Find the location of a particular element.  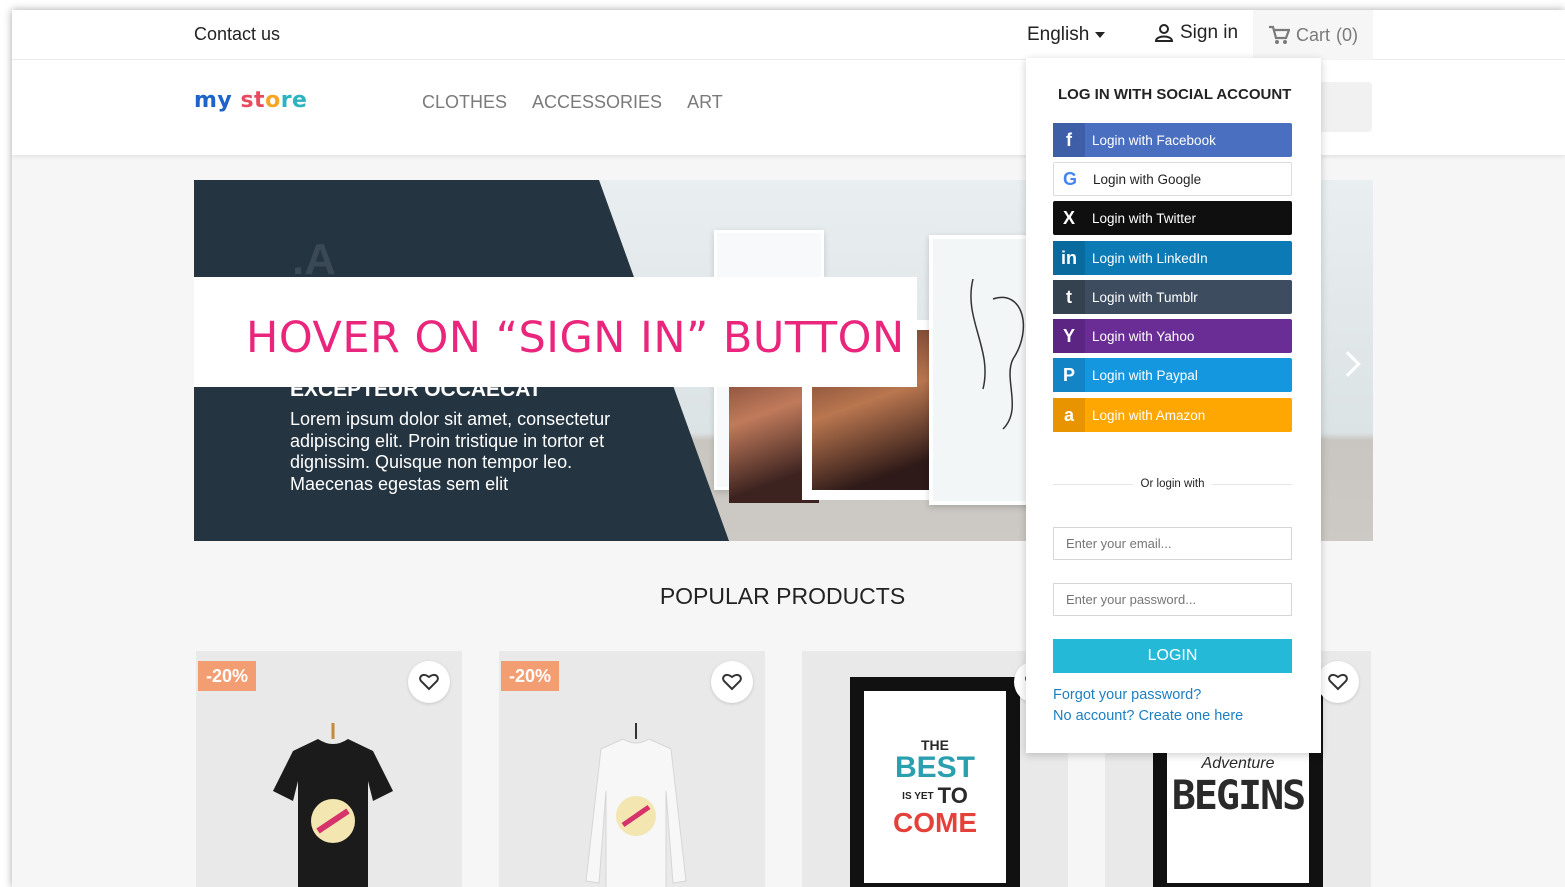

tumblr-icon: t is located at coordinates (1069, 297).